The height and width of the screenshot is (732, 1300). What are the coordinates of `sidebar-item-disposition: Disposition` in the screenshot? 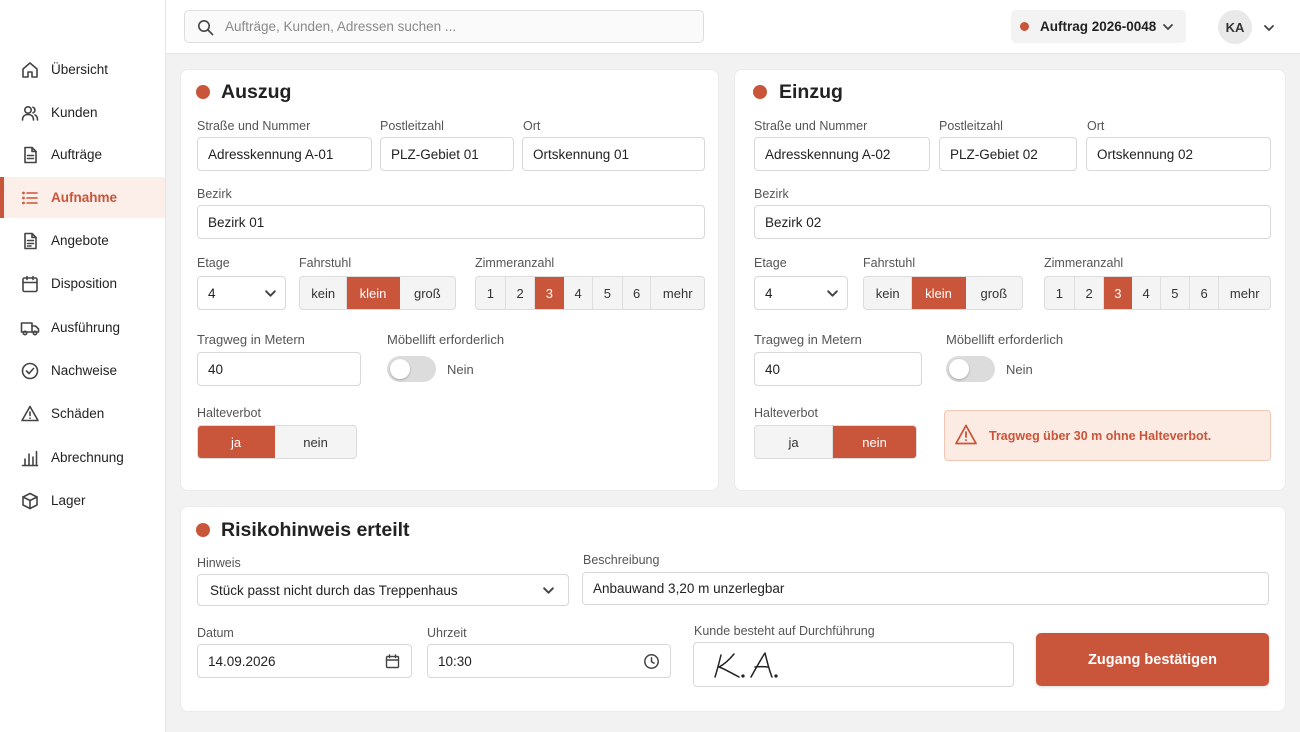 It's located at (82, 283).